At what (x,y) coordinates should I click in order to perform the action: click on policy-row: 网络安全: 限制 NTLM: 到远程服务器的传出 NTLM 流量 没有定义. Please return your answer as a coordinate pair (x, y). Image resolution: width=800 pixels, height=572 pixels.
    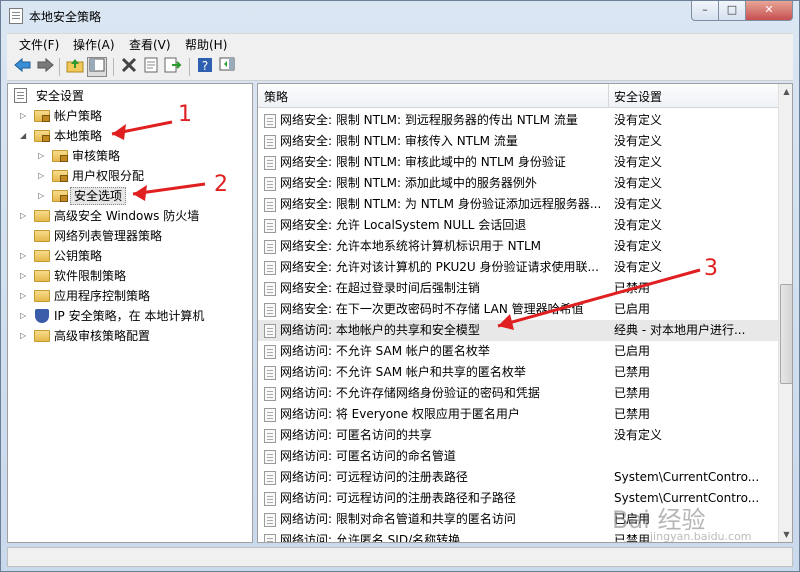
    Looking at the image, I should click on (518, 120).